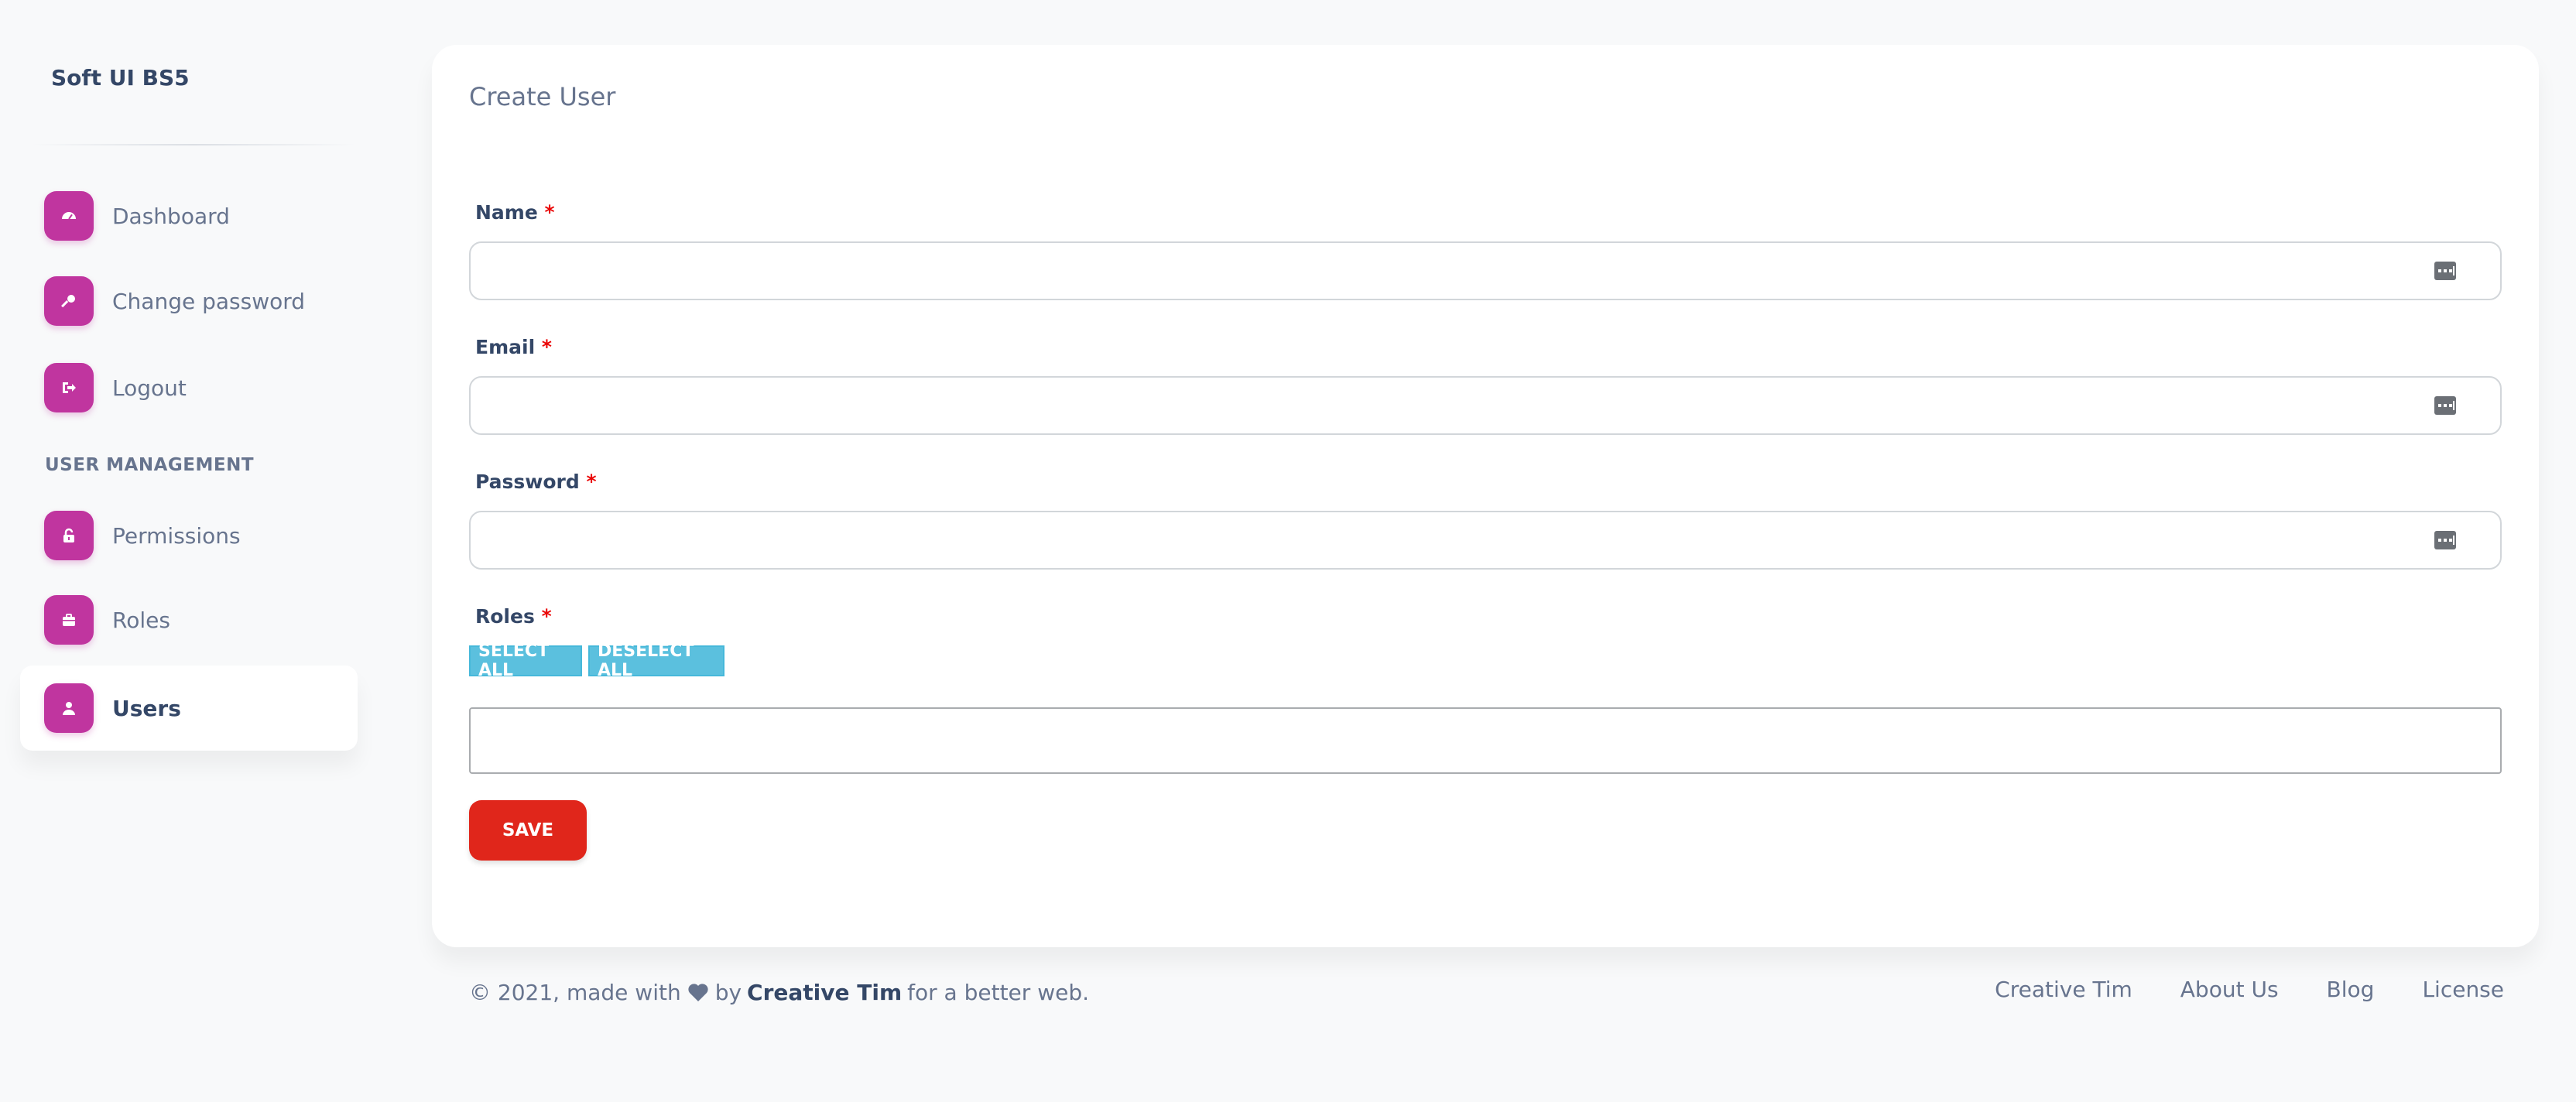 The width and height of the screenshot is (2576, 1102). Describe the element at coordinates (505, 347) in the screenshot. I see `email-label-text: Email` at that location.